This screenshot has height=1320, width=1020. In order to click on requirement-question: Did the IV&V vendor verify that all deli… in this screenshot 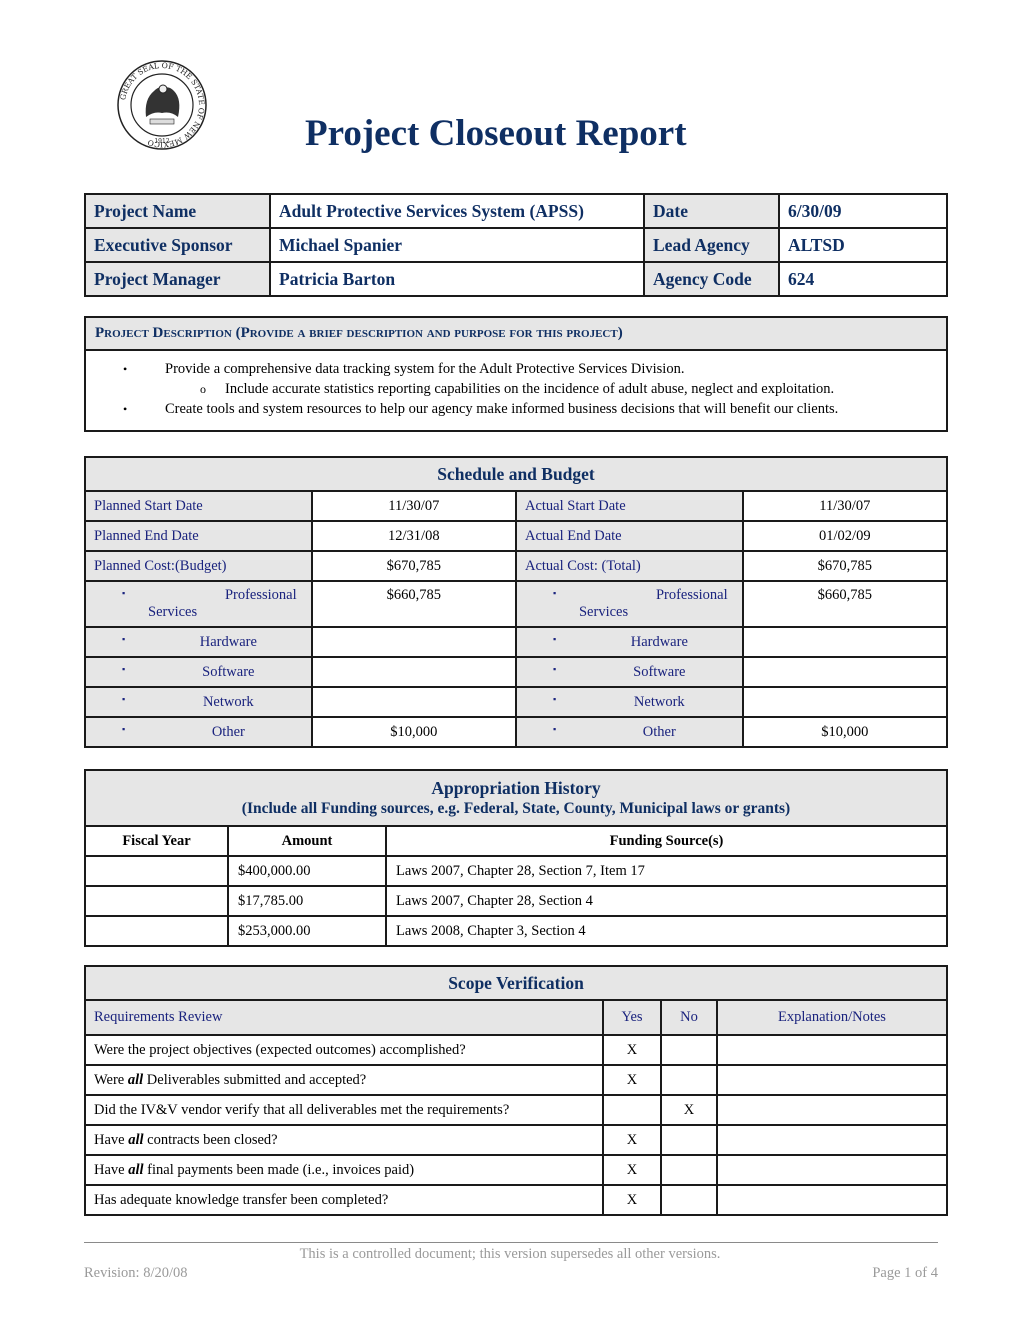, I will do `click(344, 1110)`.